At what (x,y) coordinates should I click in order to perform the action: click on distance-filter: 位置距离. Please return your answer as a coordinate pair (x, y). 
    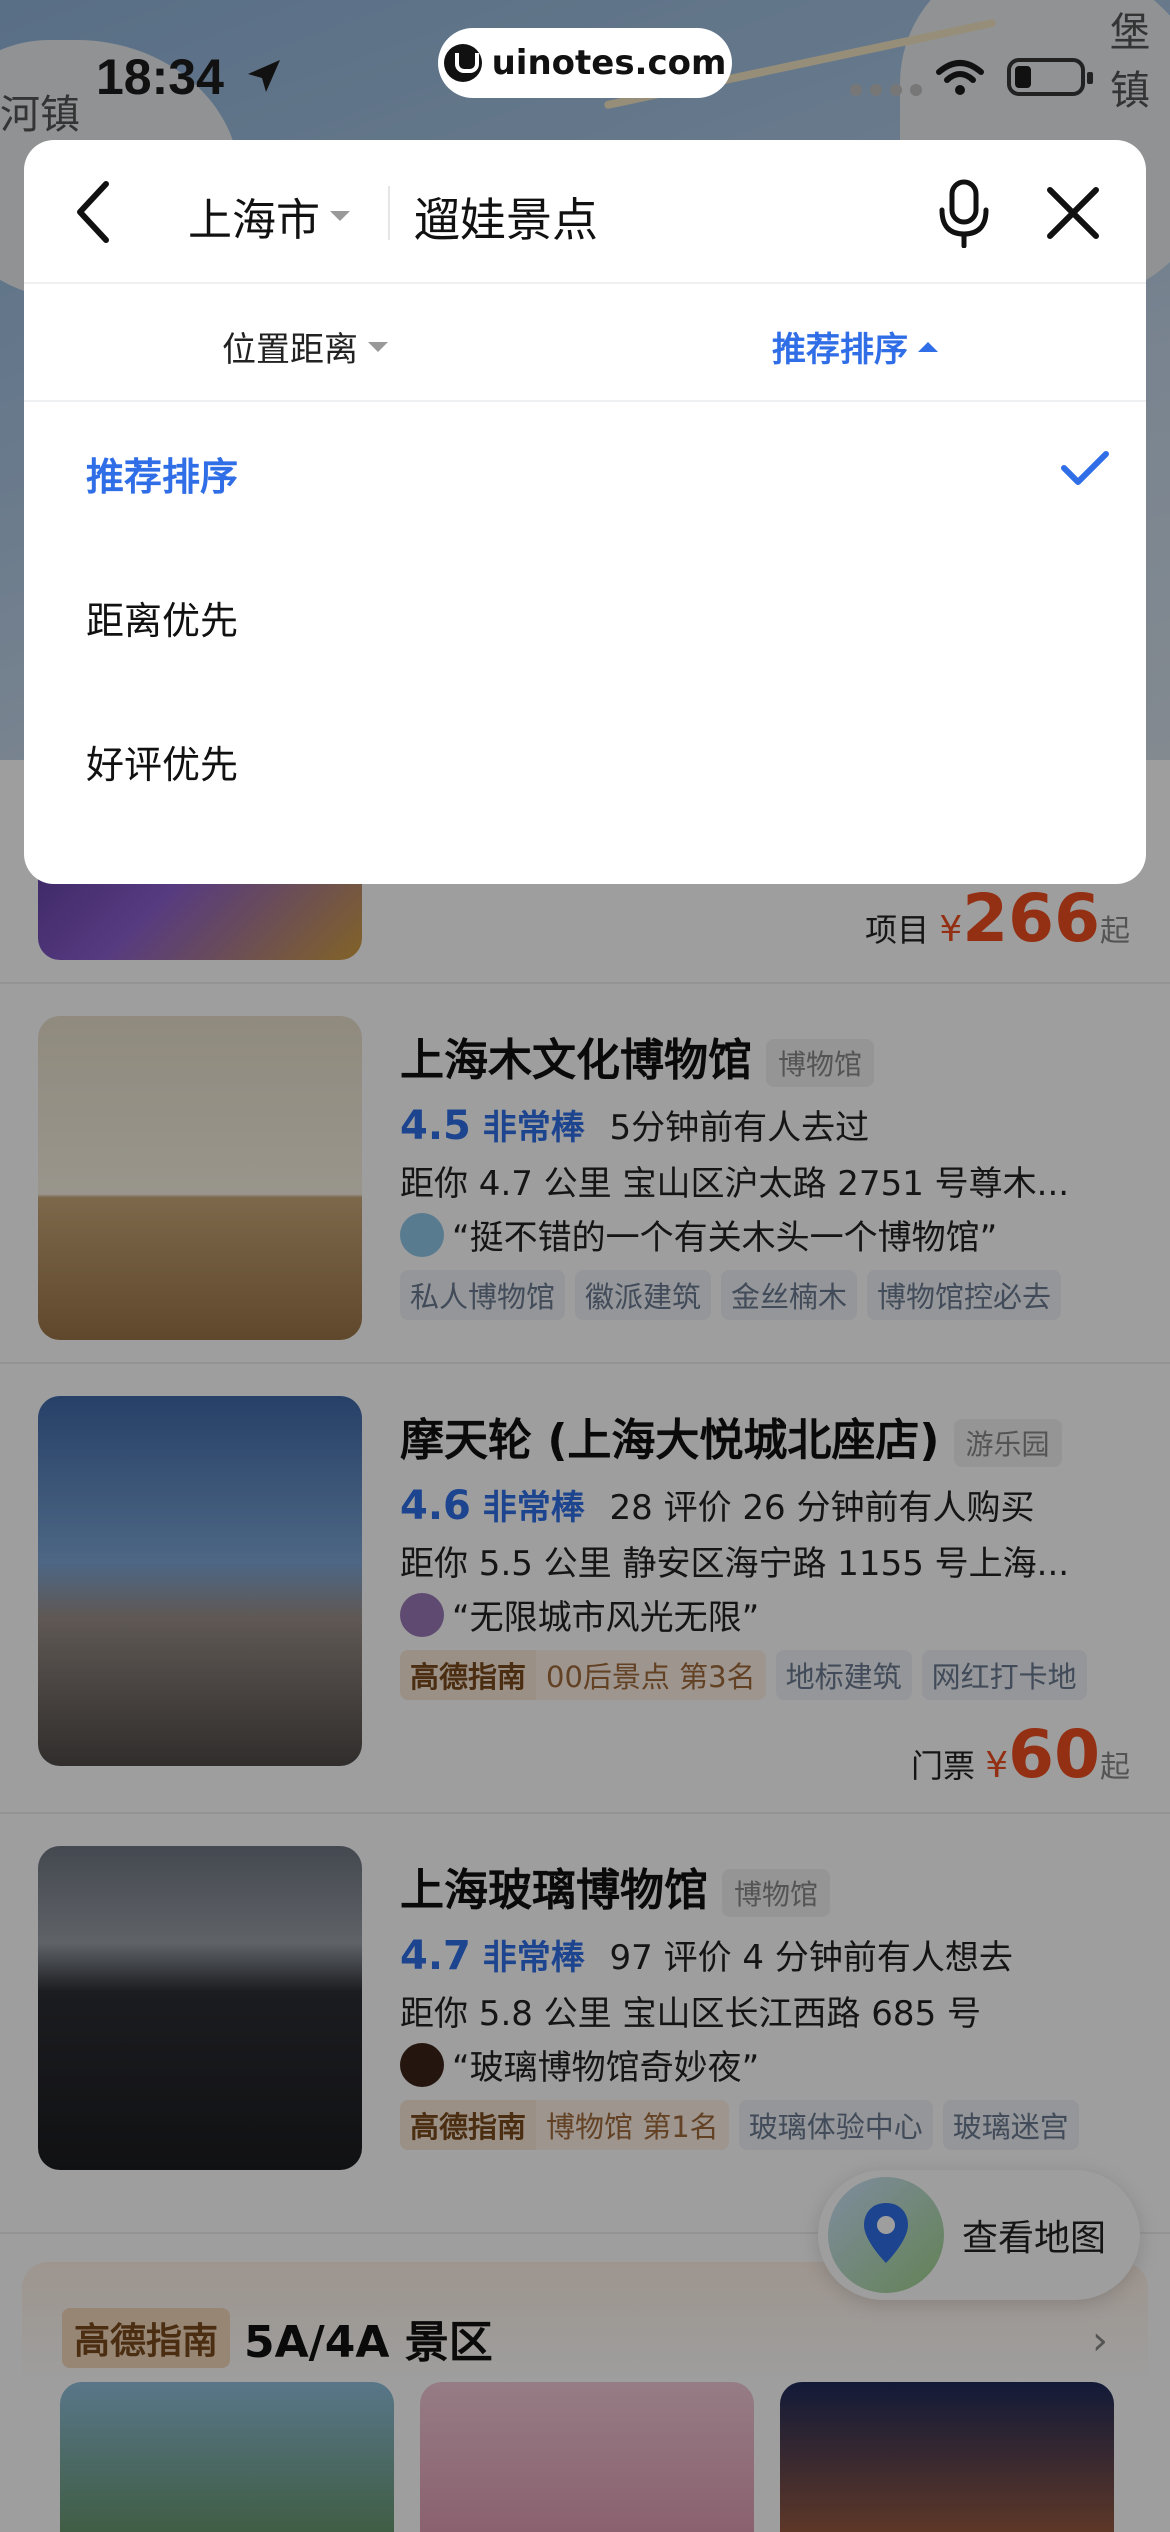
    Looking at the image, I should click on (305, 346).